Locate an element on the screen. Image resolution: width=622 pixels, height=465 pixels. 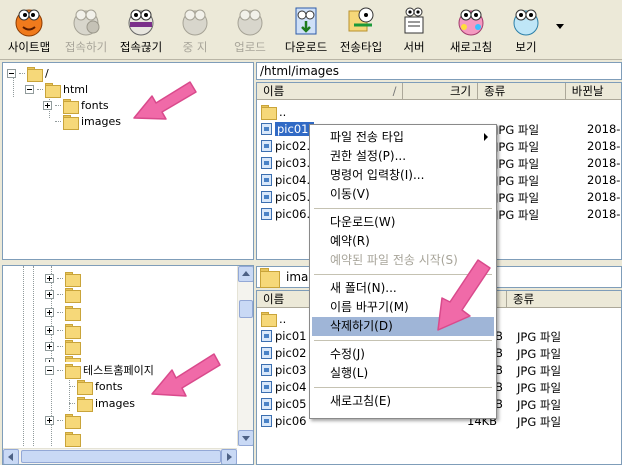
scroll-right-arrow-icon is located at coordinates (229, 456).